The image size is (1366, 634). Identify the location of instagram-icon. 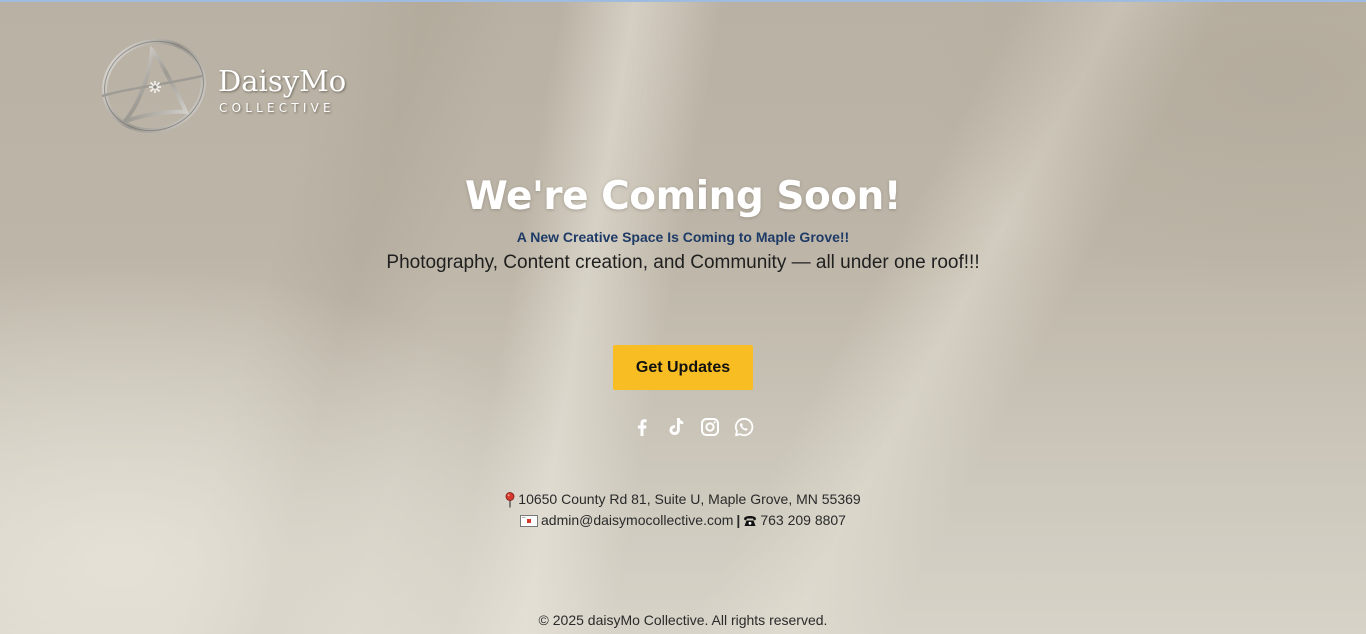
(710, 427).